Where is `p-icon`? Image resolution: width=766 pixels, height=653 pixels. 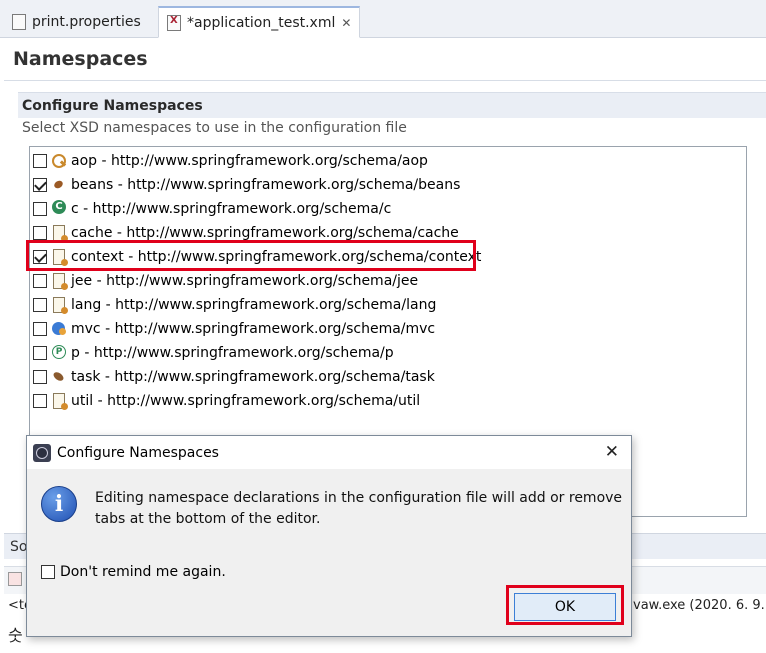
p-icon is located at coordinates (59, 353).